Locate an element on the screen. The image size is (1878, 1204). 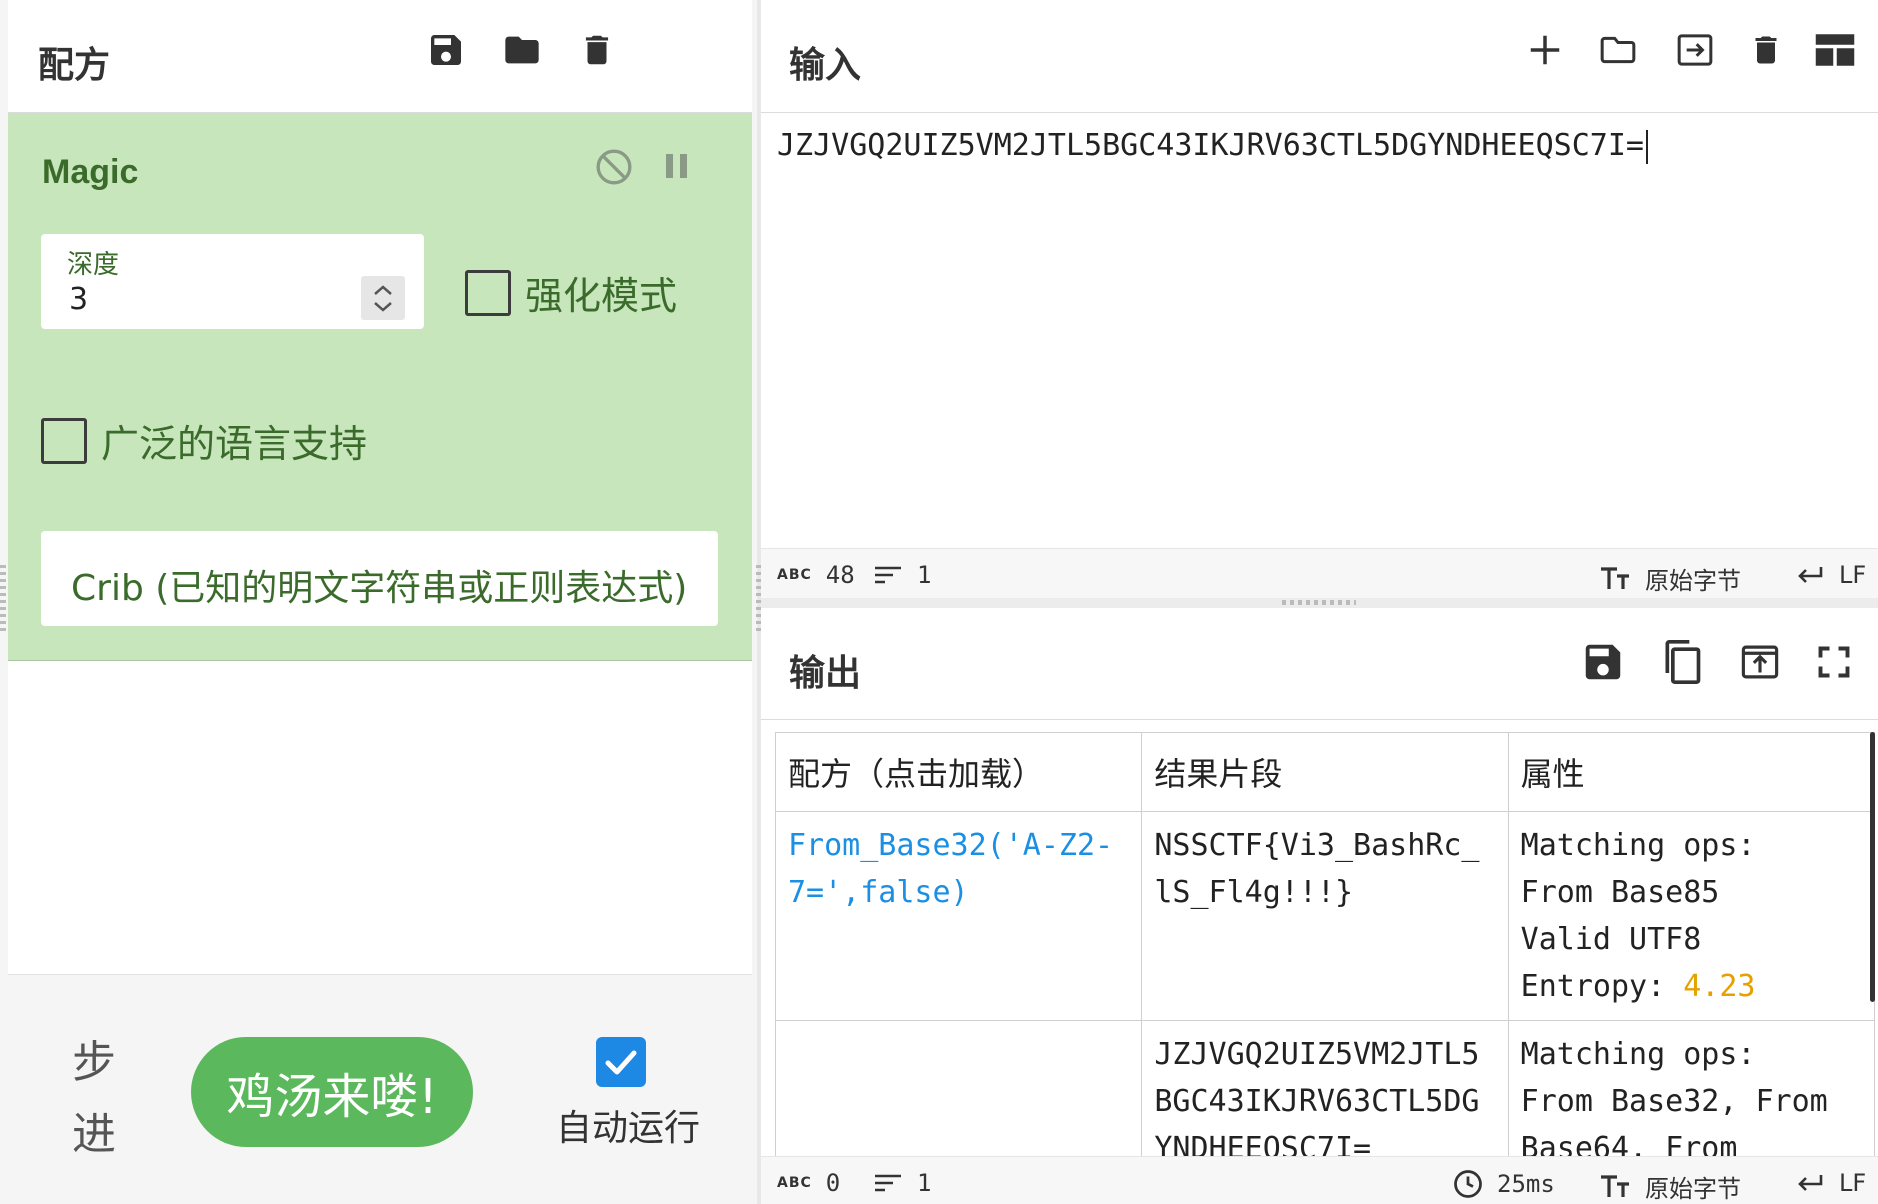
bake-time: 25ms is located at coordinates (1526, 1184).